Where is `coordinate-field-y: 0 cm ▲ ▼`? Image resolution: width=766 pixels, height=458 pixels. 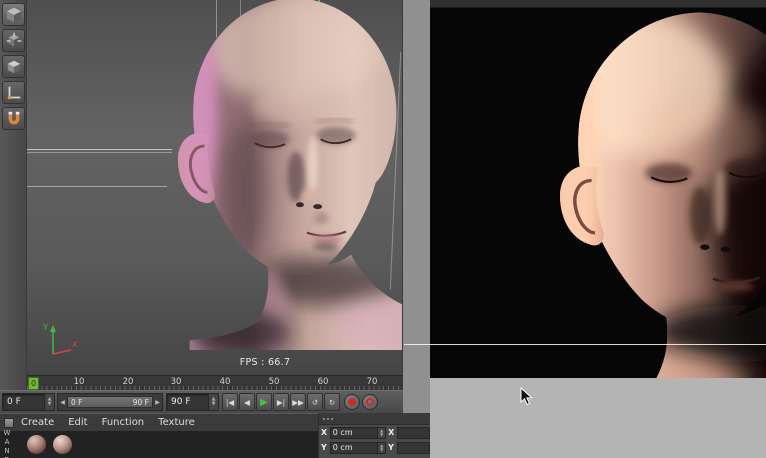 coordinate-field-y: 0 cm ▲ ▼ is located at coordinates (358, 447).